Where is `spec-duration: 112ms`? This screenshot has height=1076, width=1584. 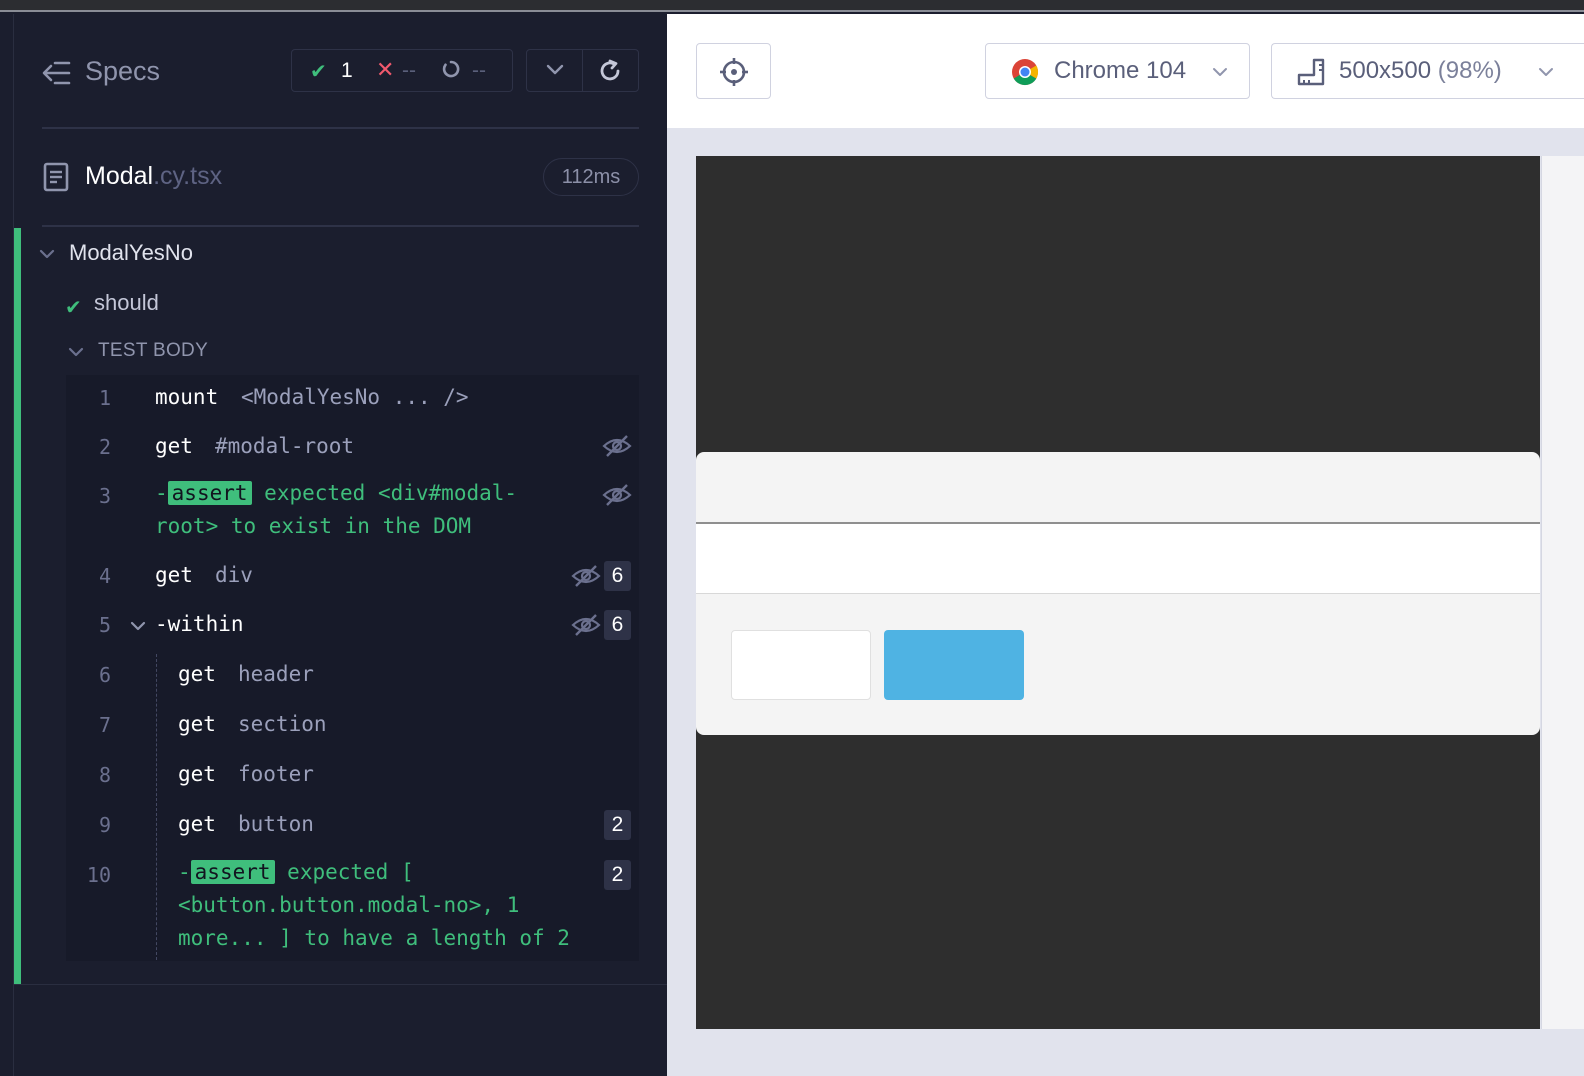
spec-duration: 112ms is located at coordinates (591, 177).